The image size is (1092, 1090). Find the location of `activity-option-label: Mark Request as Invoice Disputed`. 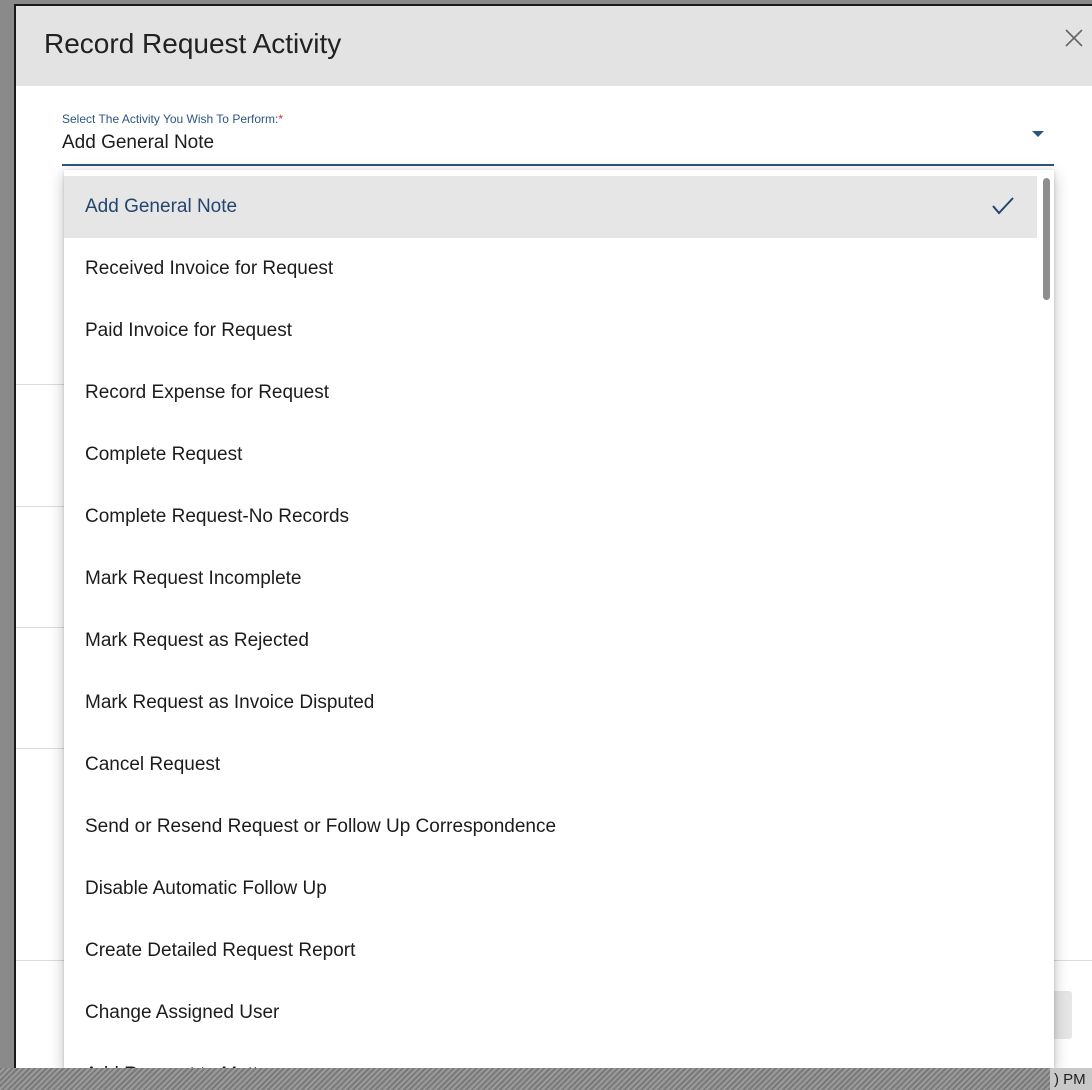

activity-option-label: Mark Request as Invoice Disputed is located at coordinates (230, 702).